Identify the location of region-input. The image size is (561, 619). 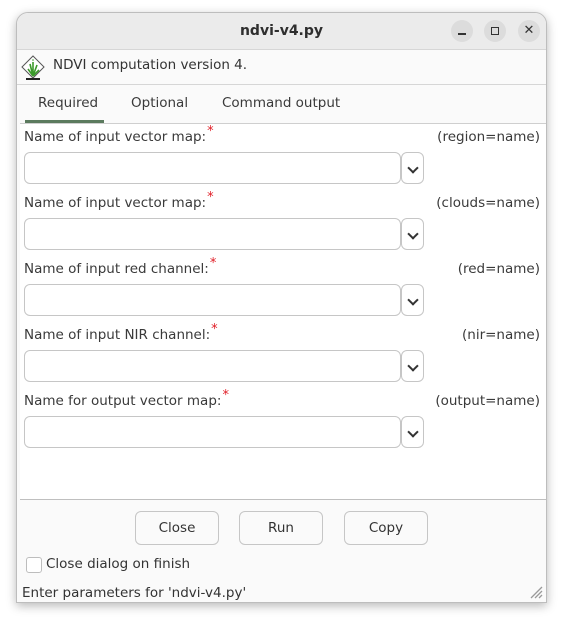
(212, 168).